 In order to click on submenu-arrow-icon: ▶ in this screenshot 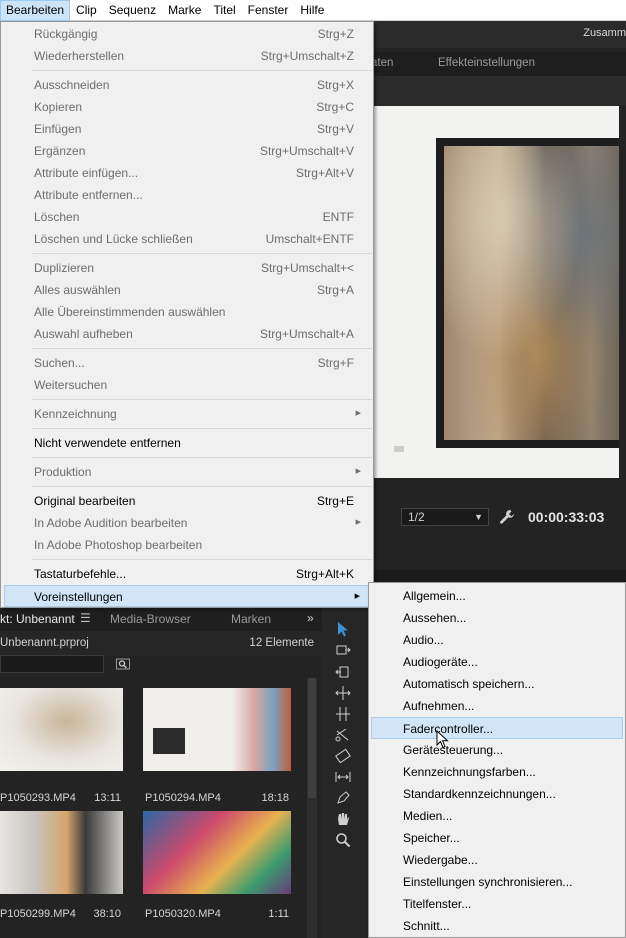, I will do `click(358, 522)`.